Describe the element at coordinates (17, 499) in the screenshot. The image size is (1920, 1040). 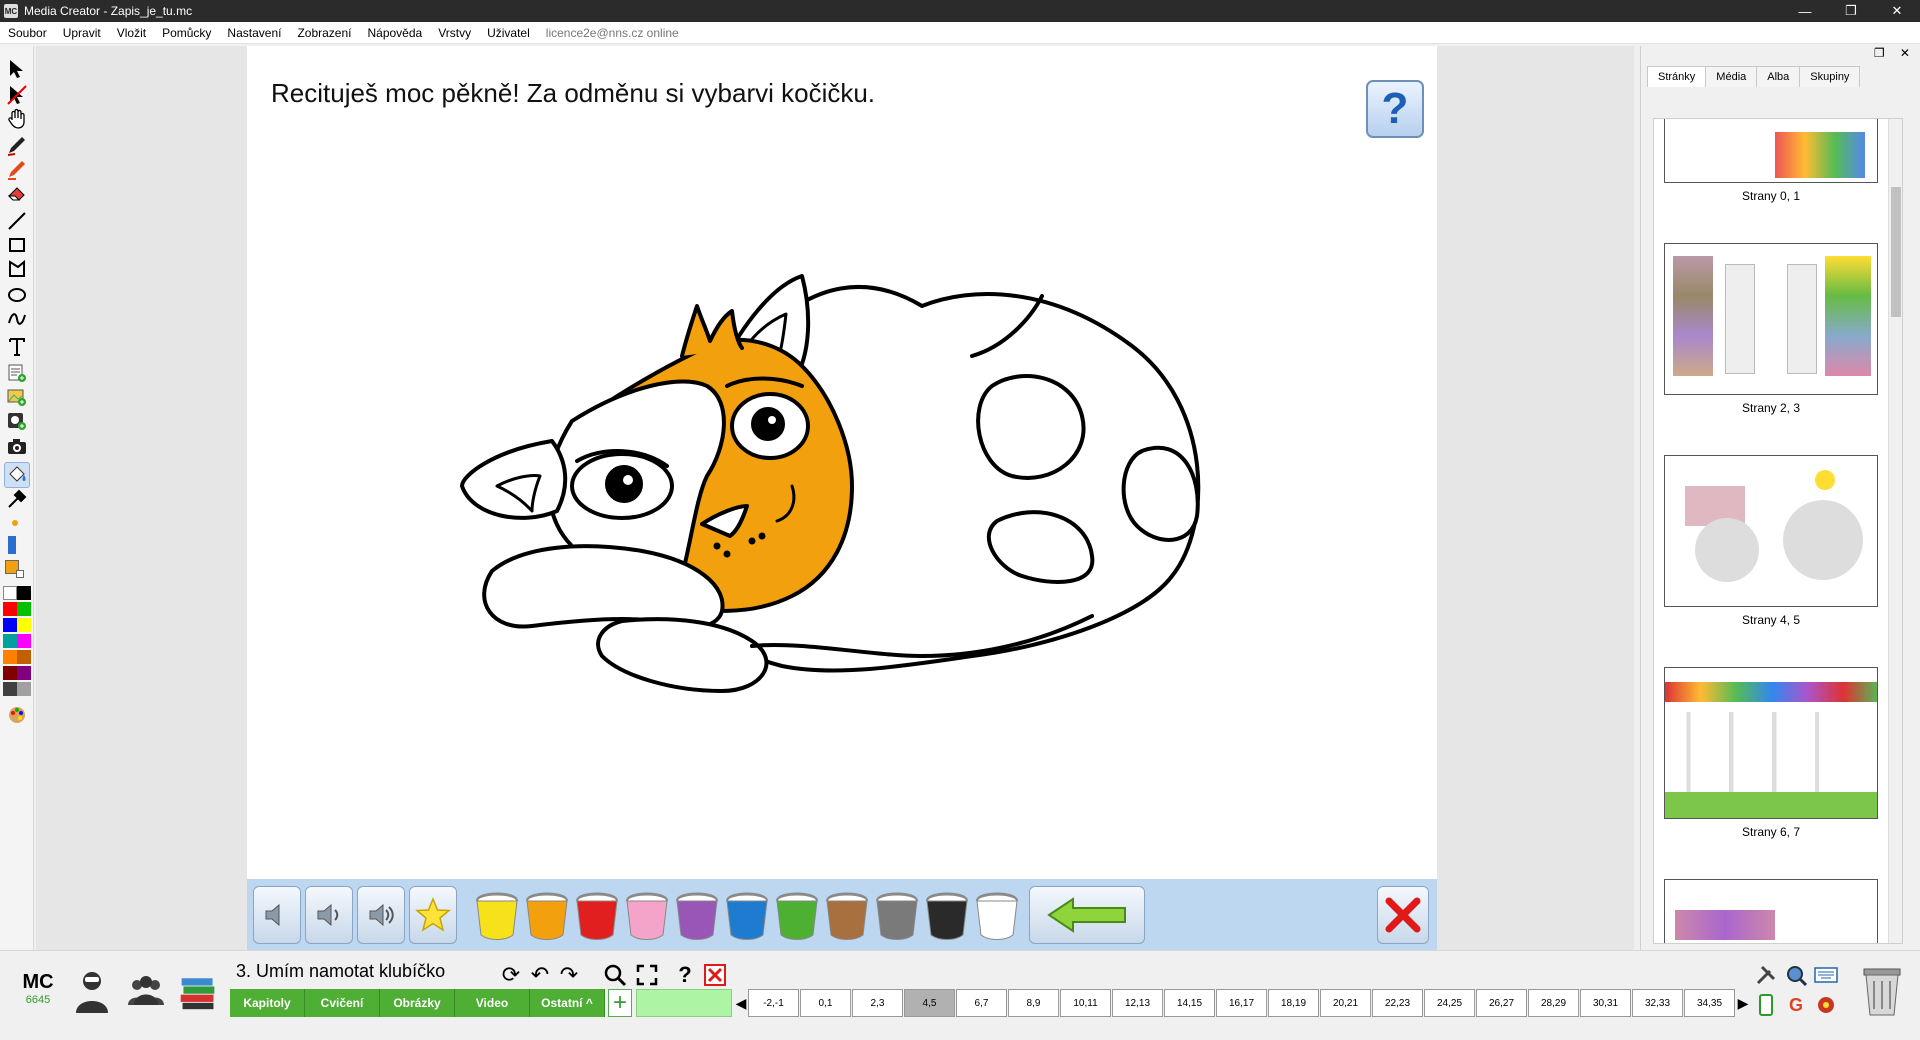
I see `eyedropper-icon` at that location.